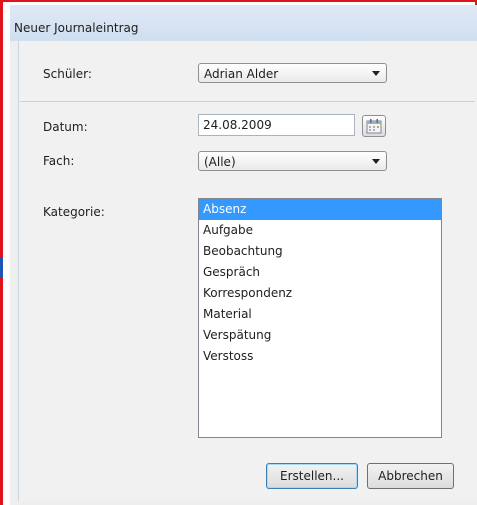 The width and height of the screenshot is (477, 505). What do you see at coordinates (220, 162) in the screenshot?
I see `subject-combobox-value: (Alle)` at bounding box center [220, 162].